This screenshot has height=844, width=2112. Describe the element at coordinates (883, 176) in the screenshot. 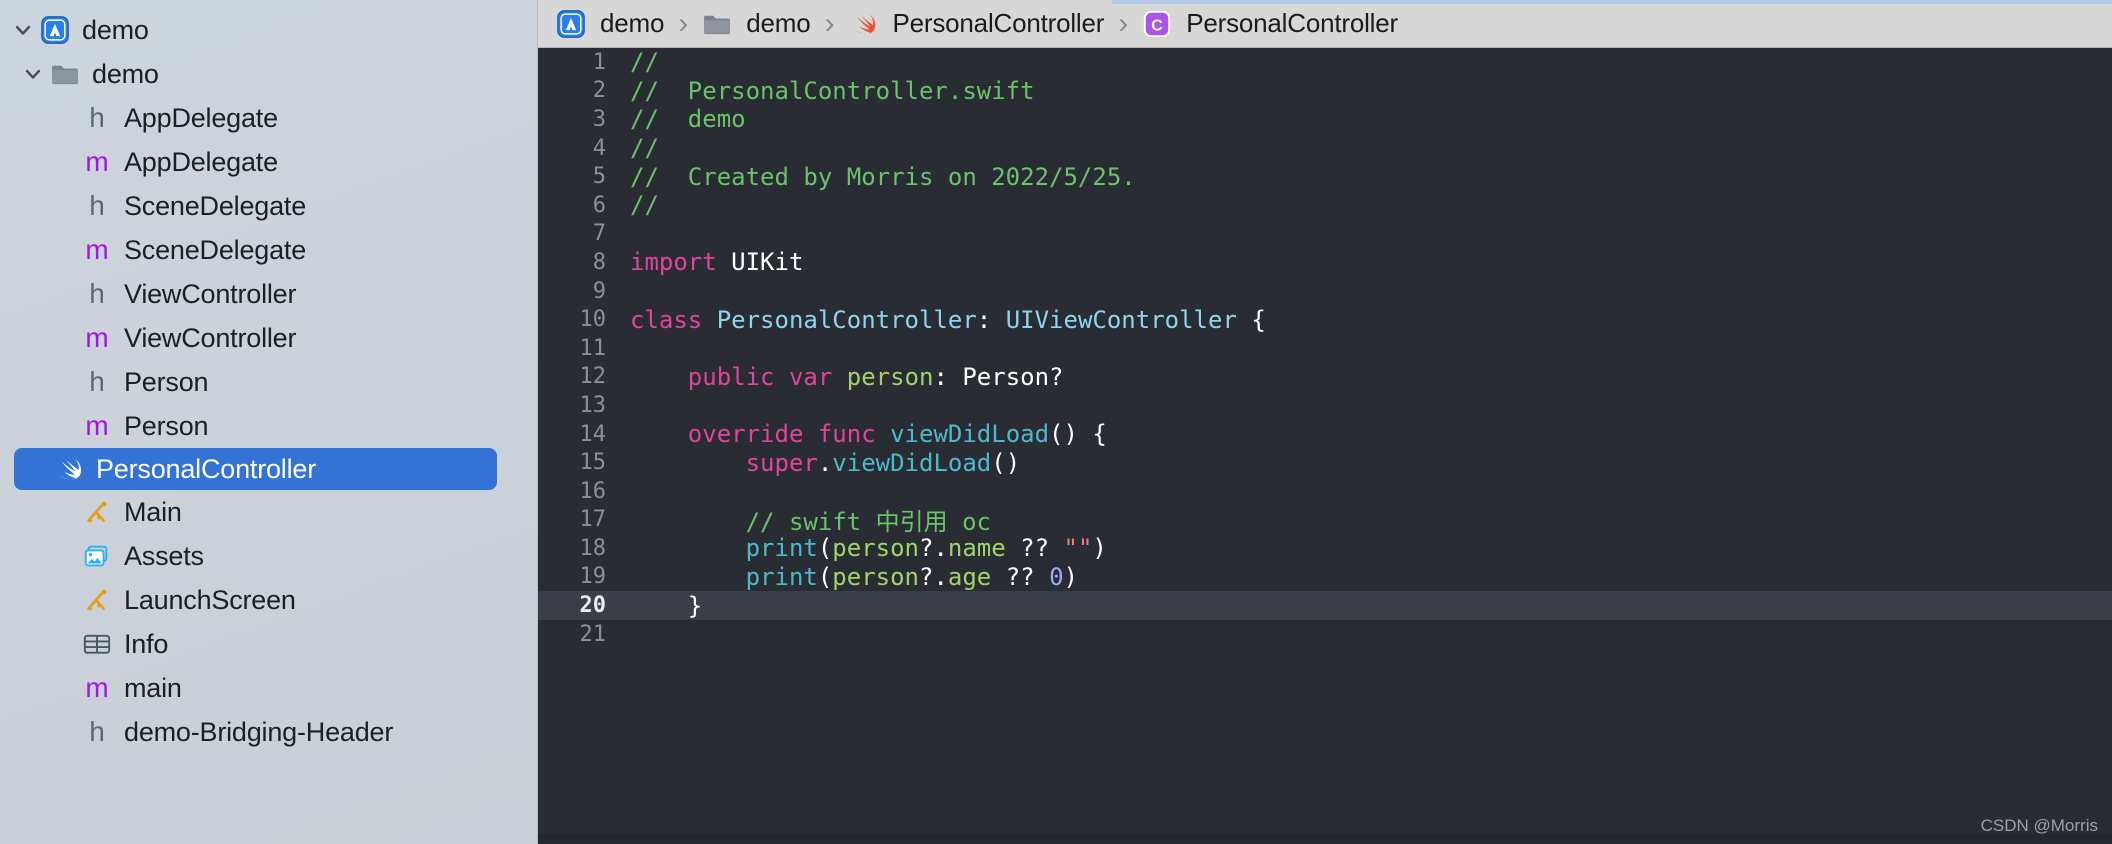

I see `code-token: // Created by Morris on 2022/5/25.` at that location.